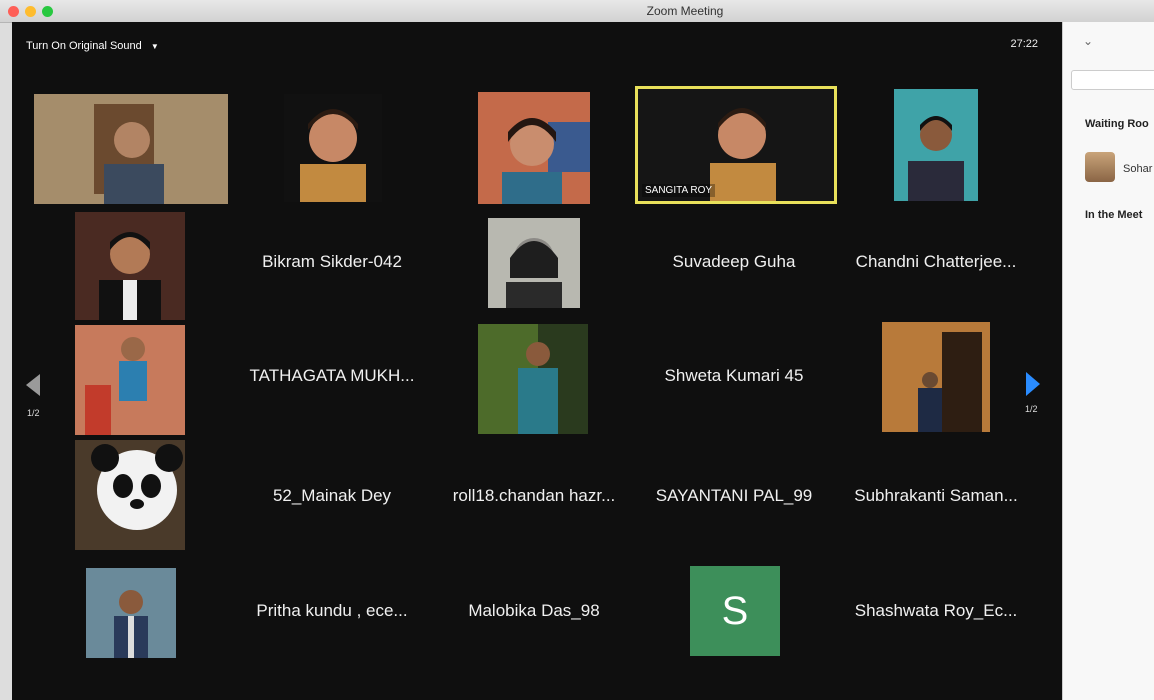 This screenshot has height=700, width=1154. I want to click on participant-tile: SAYANTANI PAL_99, so click(734, 498).